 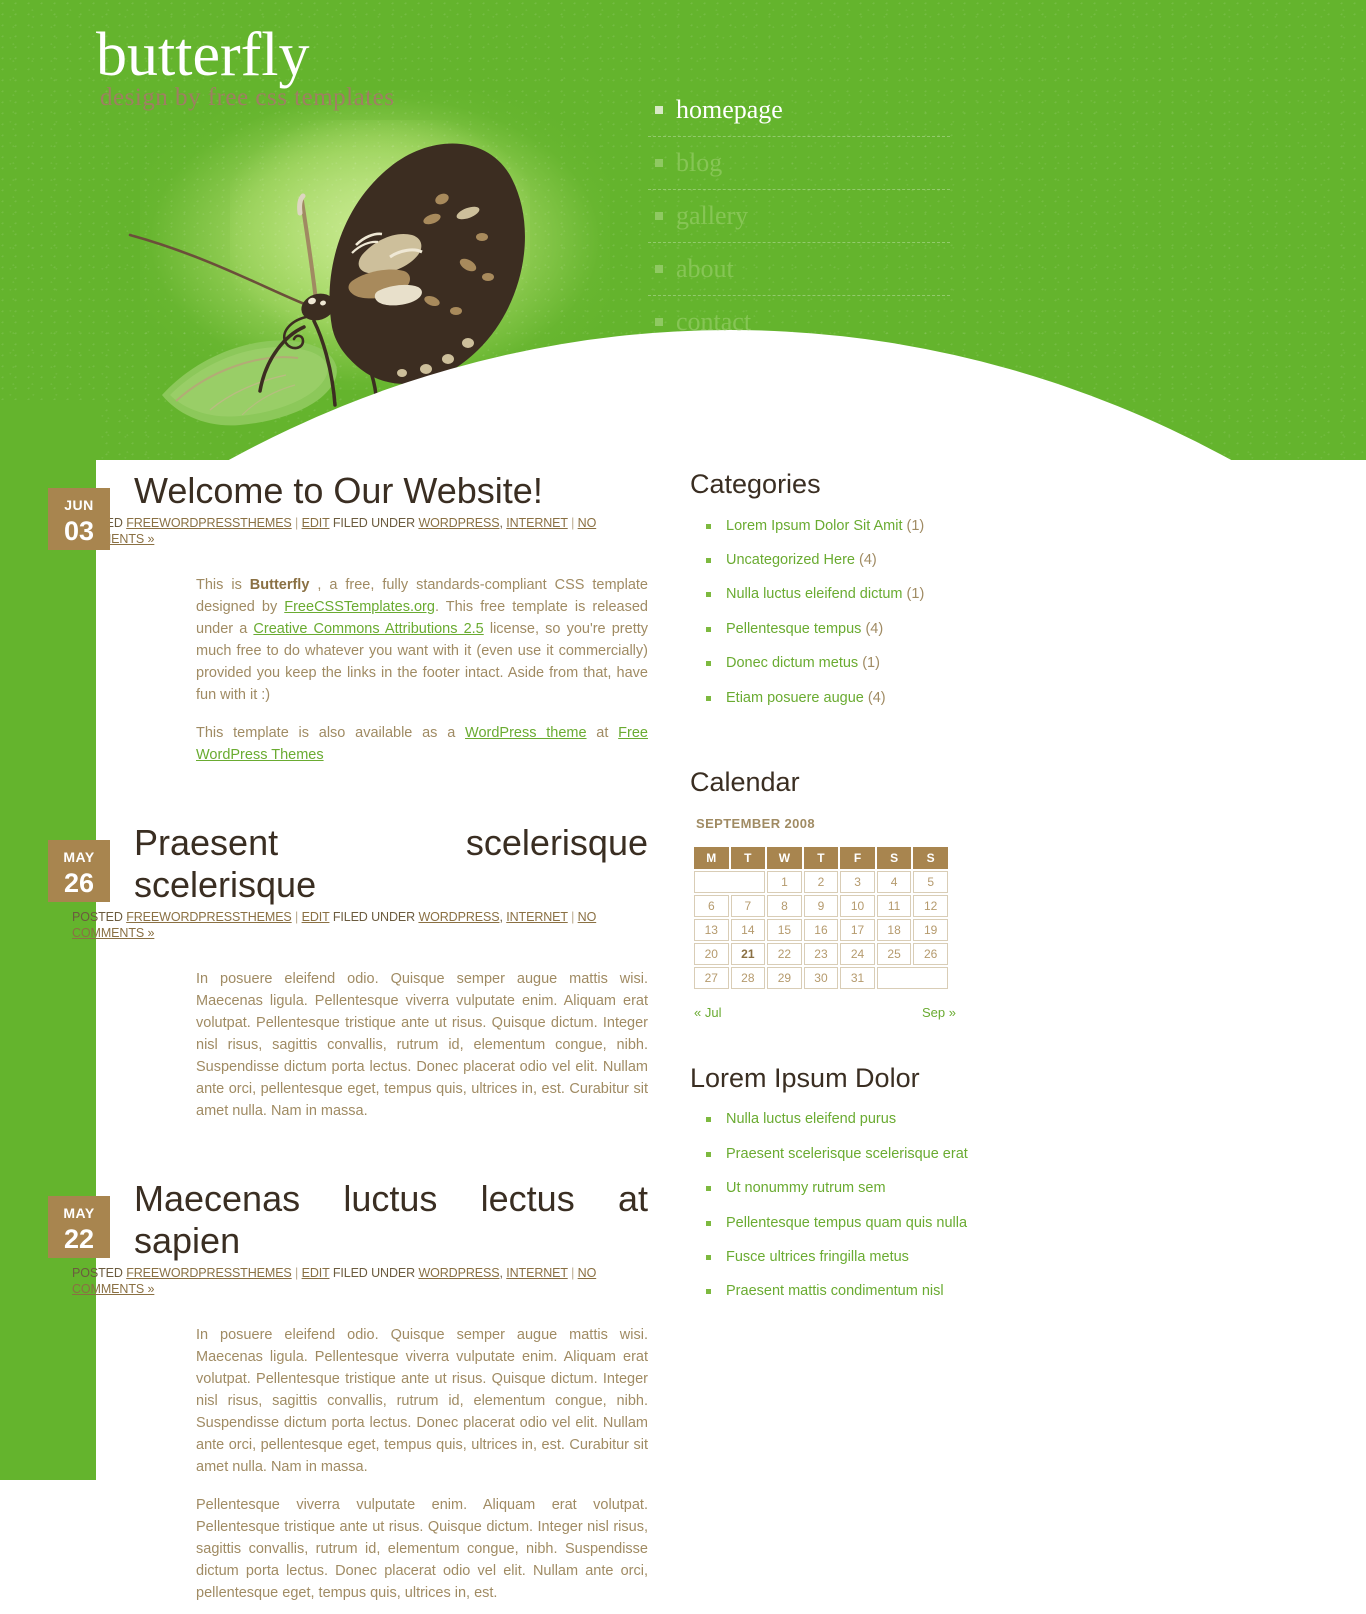 I want to click on list-item: Pellentesque tempus quam quis nulla, so click(x=900, y=1232).